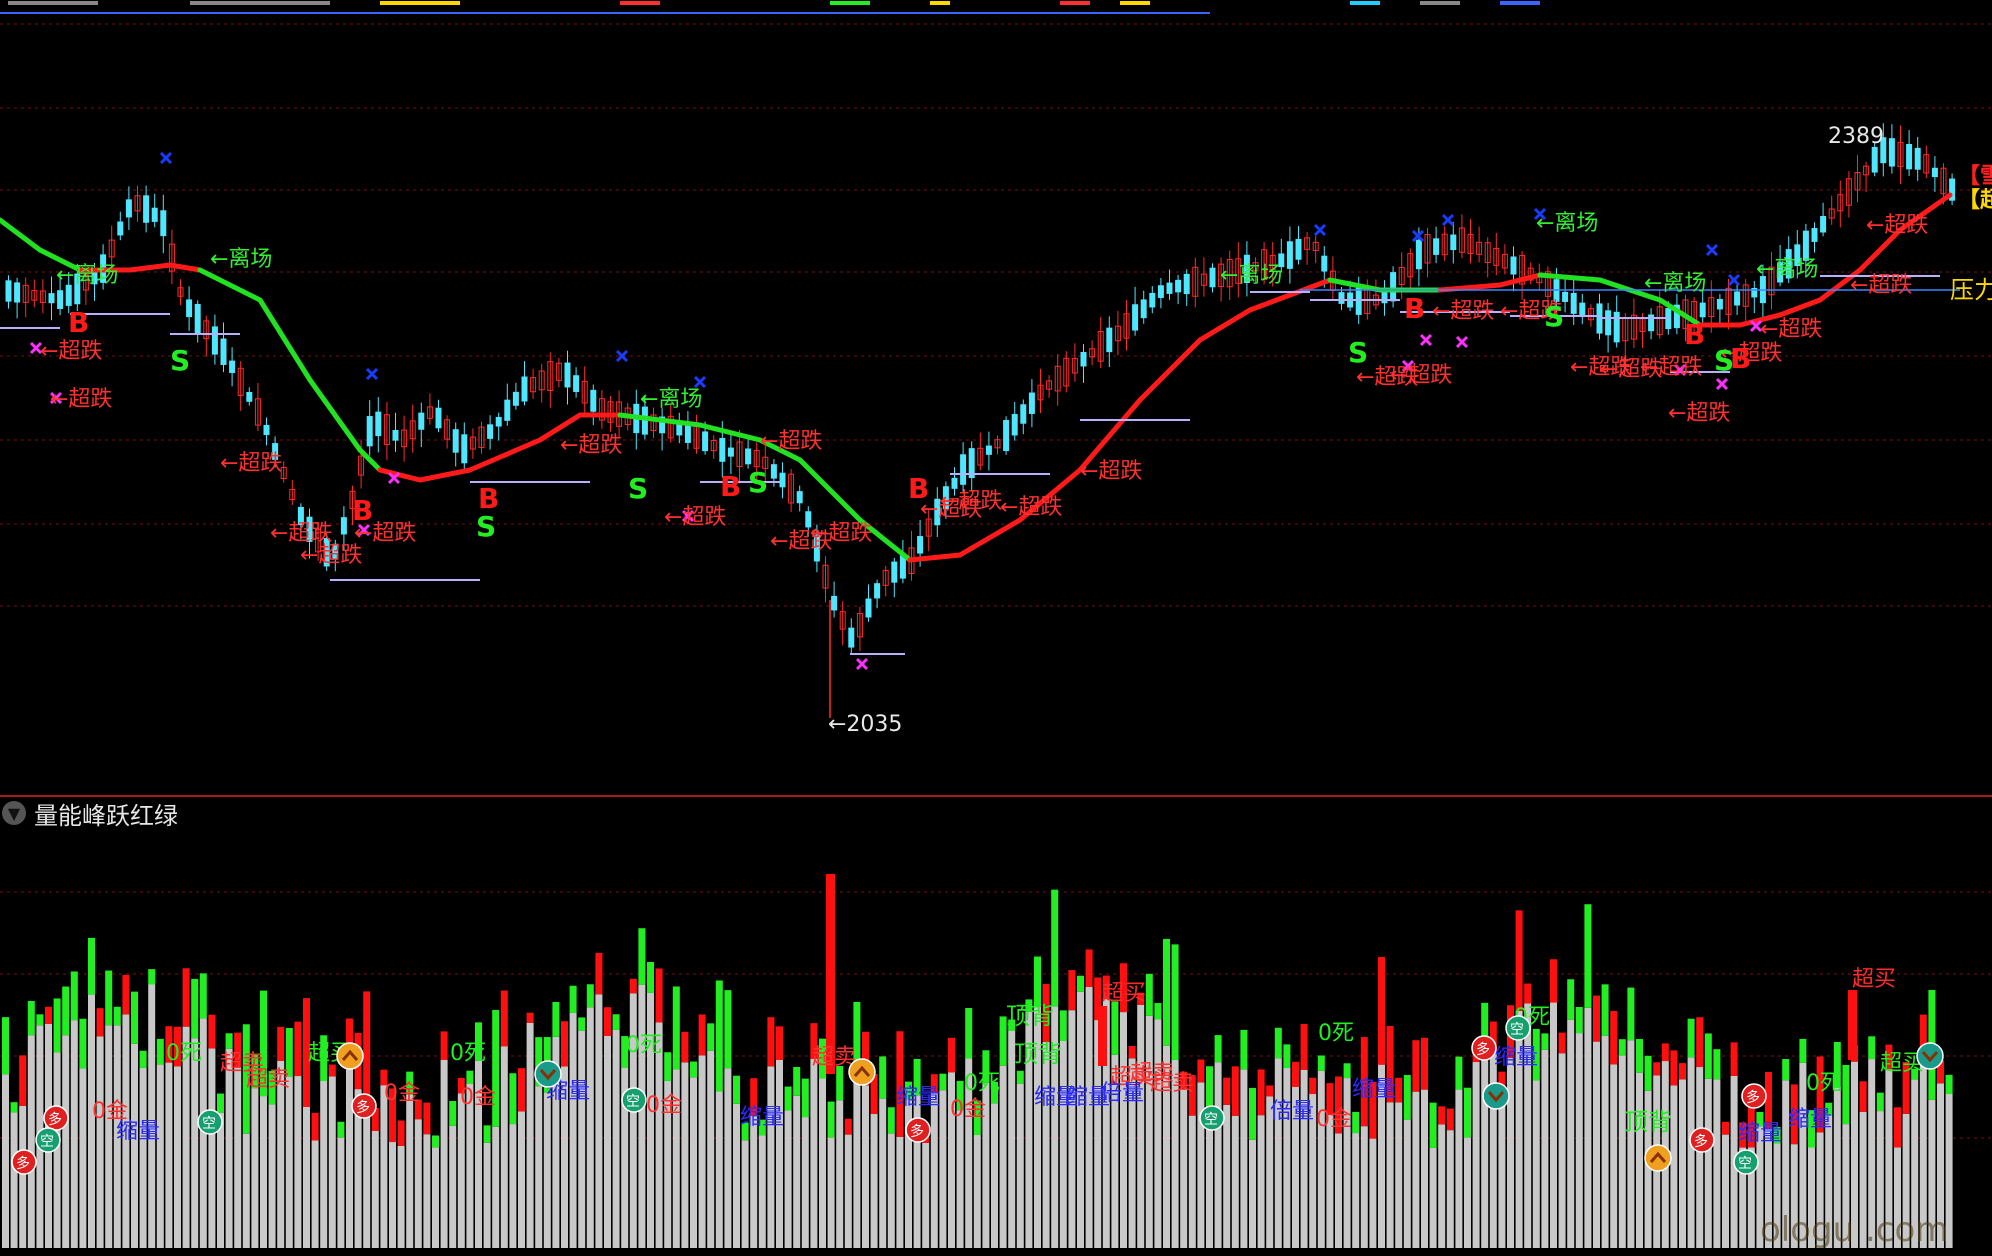 Image resolution: width=1992 pixels, height=1256 pixels. I want to click on trend-segment-down, so click(285, 340).